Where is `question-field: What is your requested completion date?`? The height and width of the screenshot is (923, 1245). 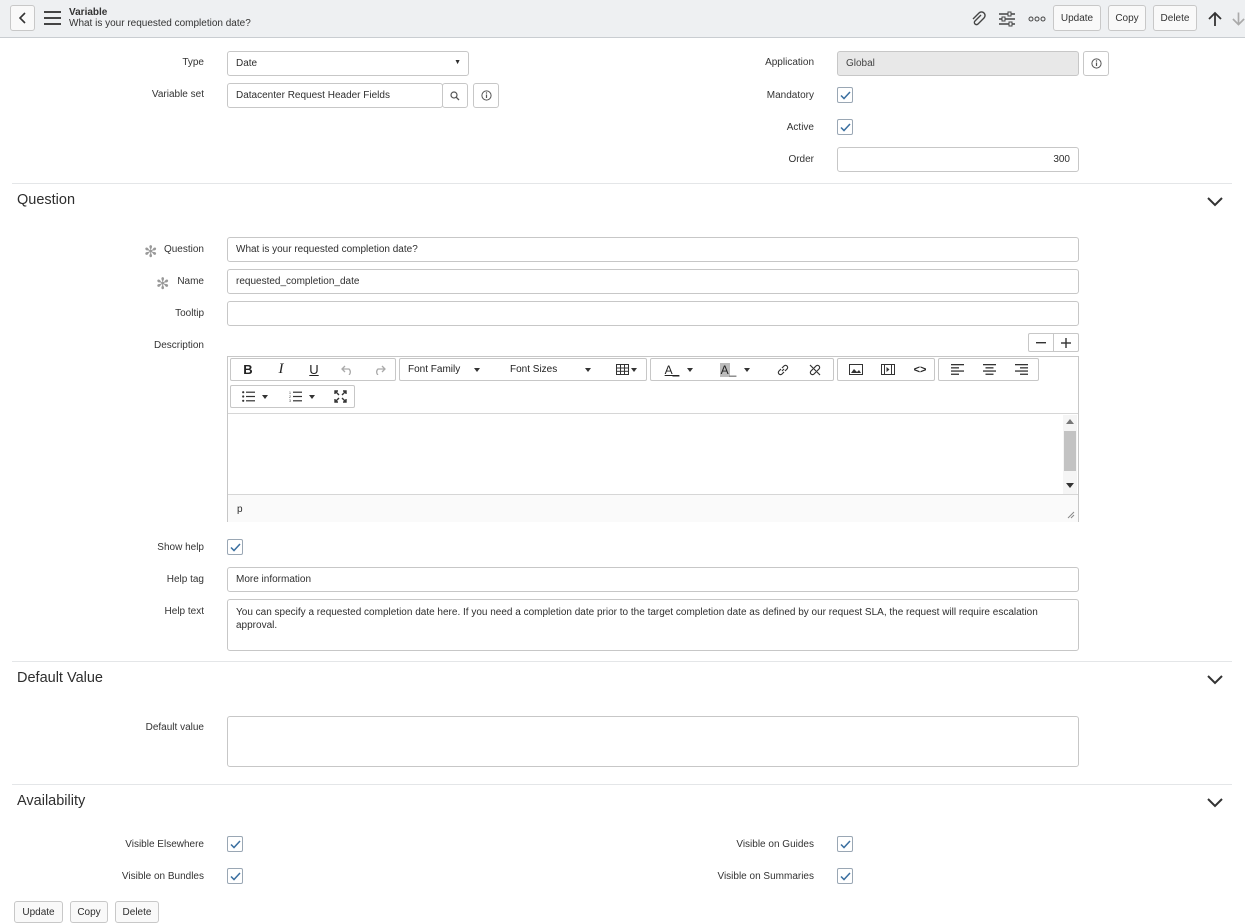
question-field: What is your requested completion date? is located at coordinates (653, 249).